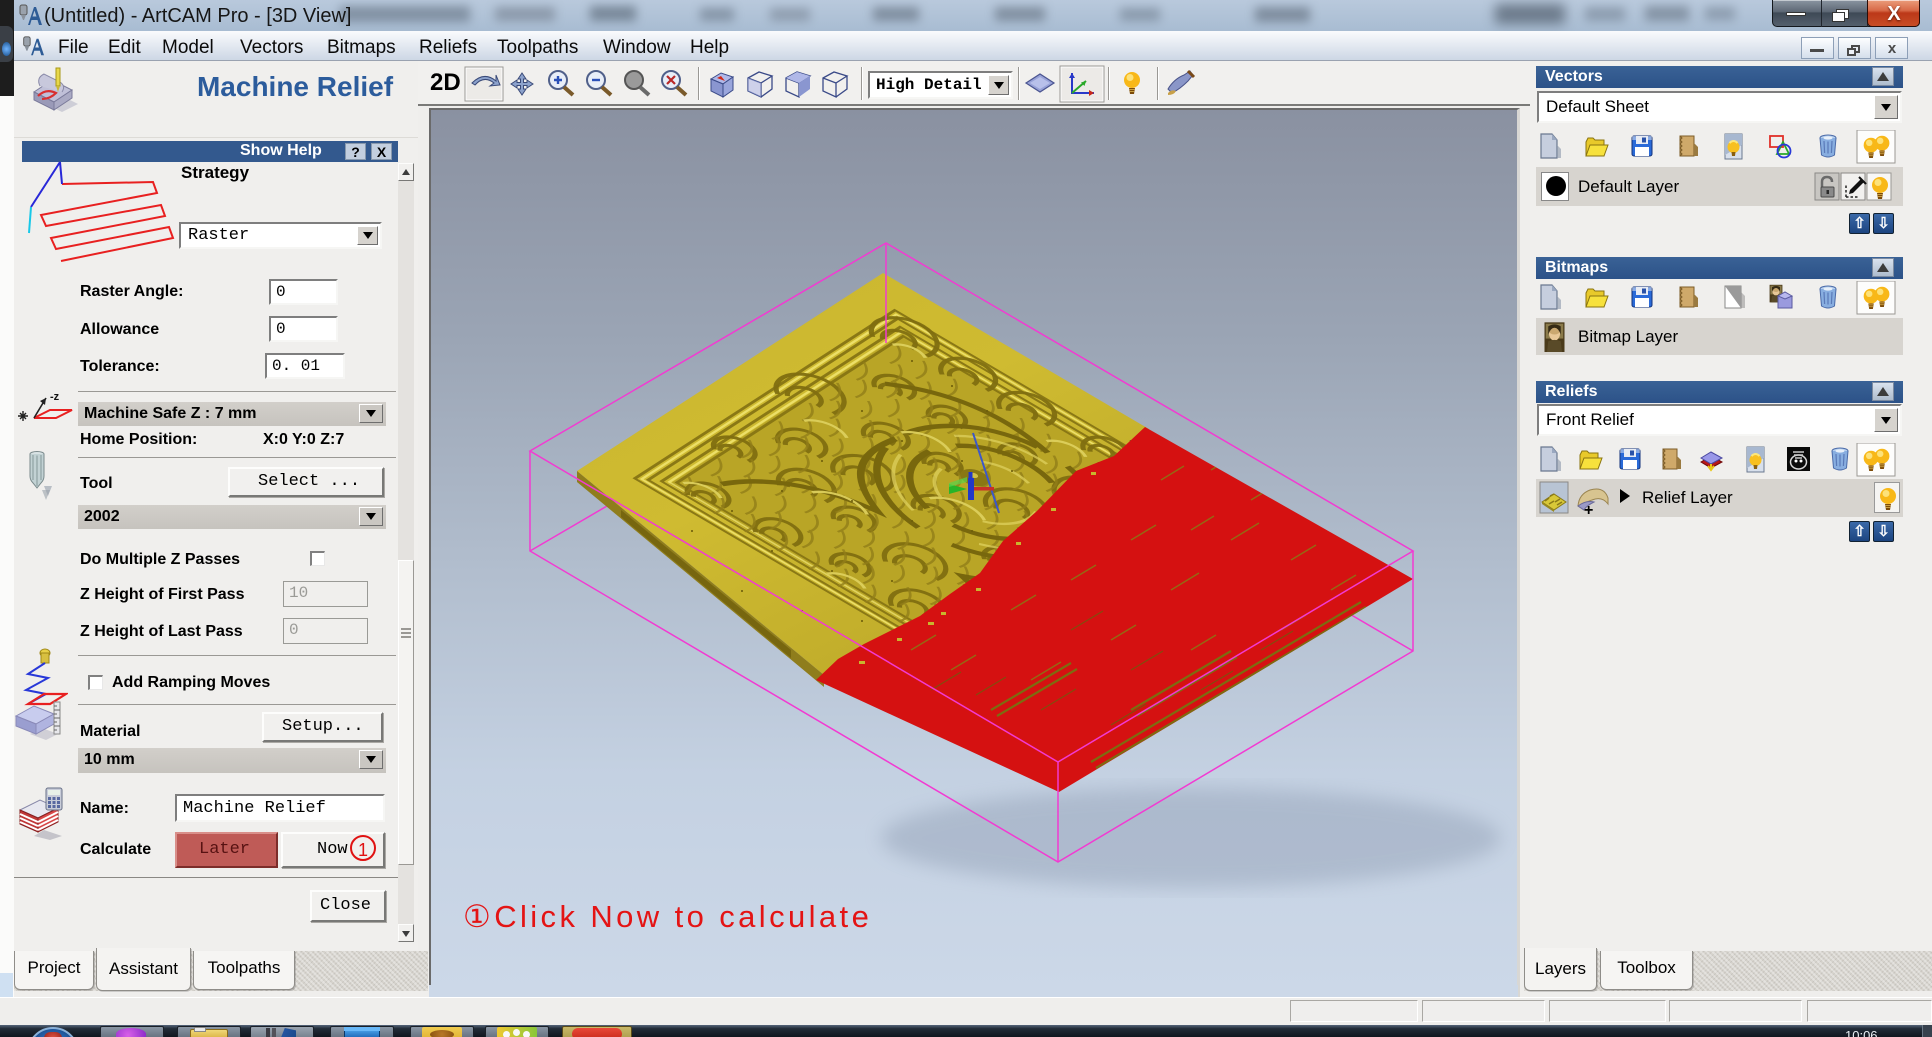 Image resolution: width=1932 pixels, height=1037 pixels. Describe the element at coordinates (55, 397) in the screenshot. I see `svg-text: -z` at that location.